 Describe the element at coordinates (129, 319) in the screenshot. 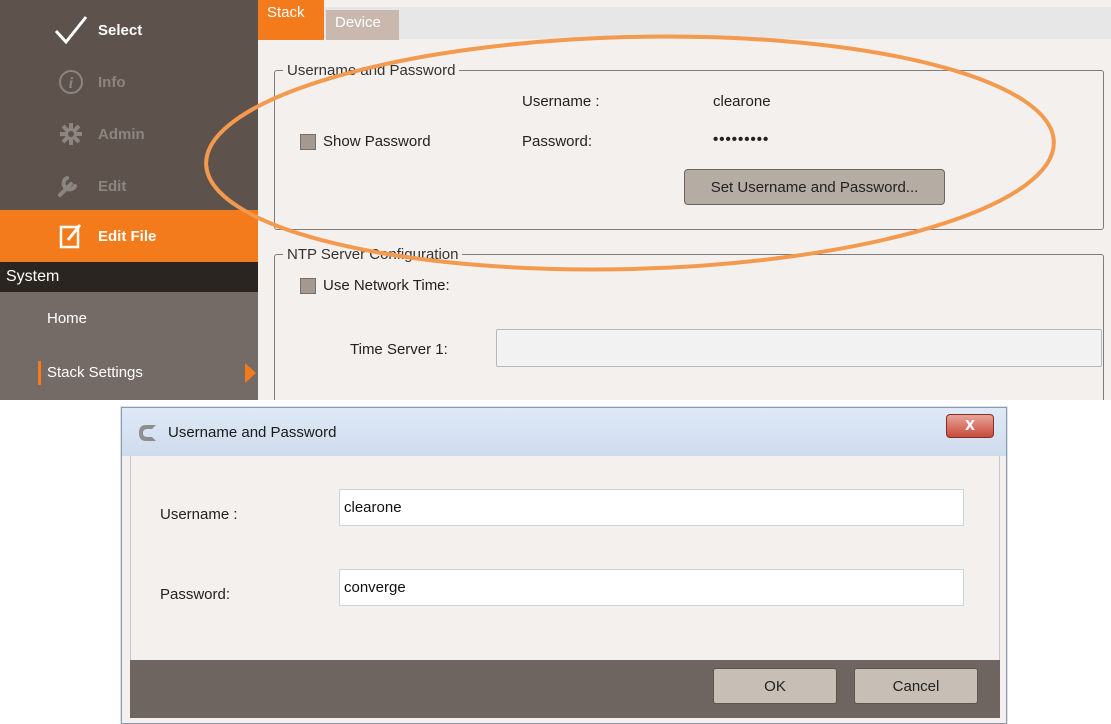

I see `sidebar-item-home: Home` at that location.